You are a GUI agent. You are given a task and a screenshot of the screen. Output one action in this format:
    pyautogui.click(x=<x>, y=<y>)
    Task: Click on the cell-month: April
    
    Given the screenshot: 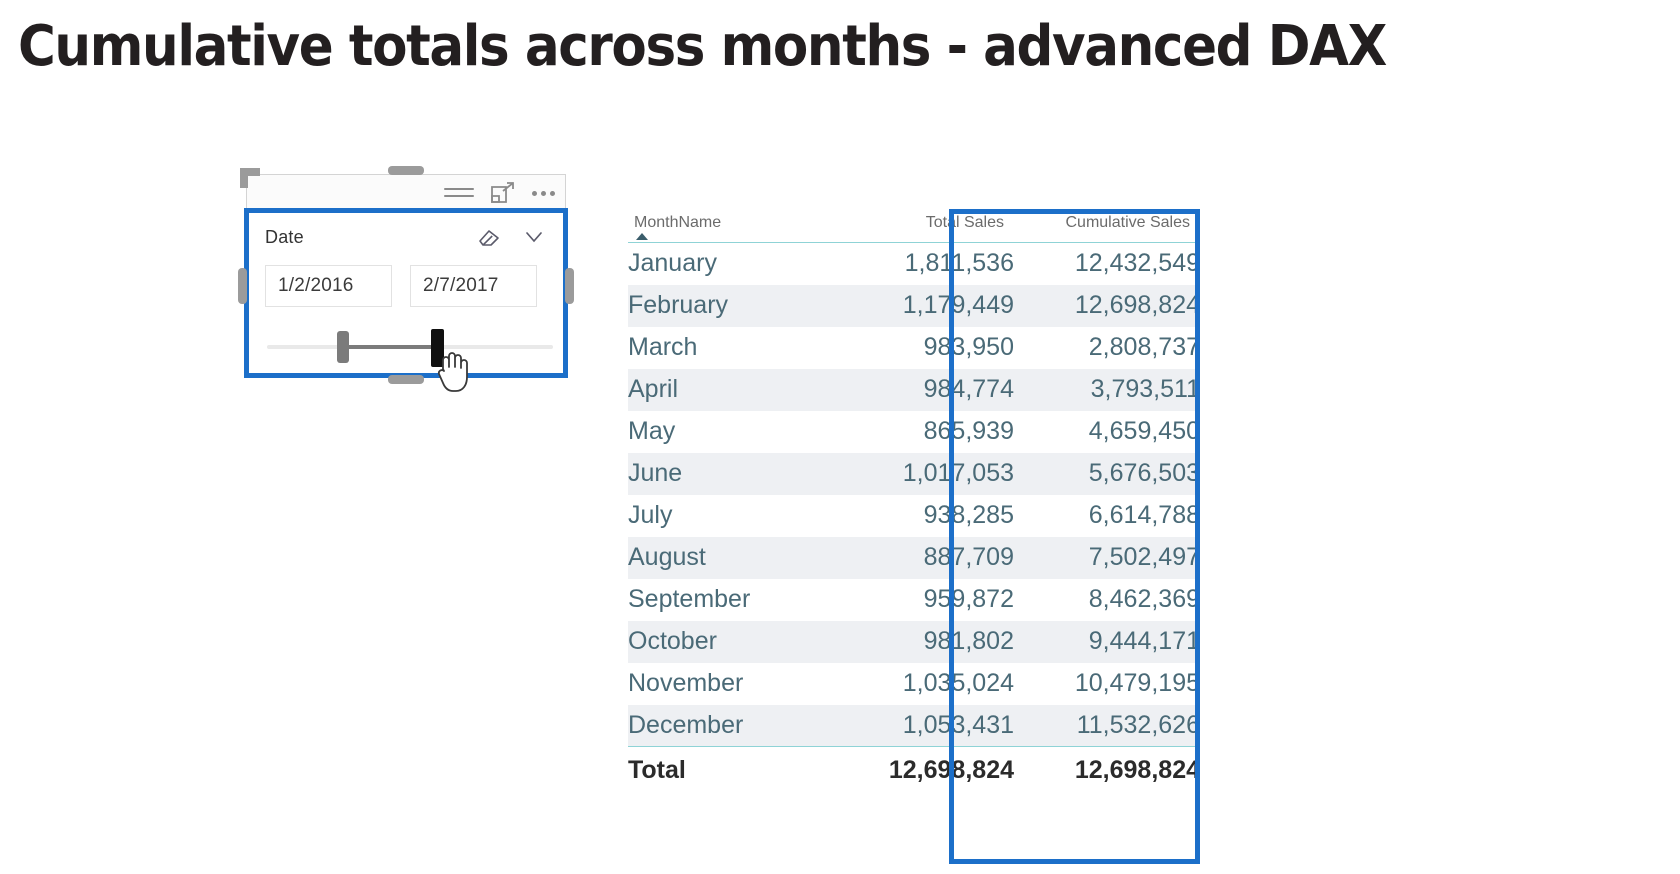 What is the action you would take?
    pyautogui.click(x=721, y=389)
    